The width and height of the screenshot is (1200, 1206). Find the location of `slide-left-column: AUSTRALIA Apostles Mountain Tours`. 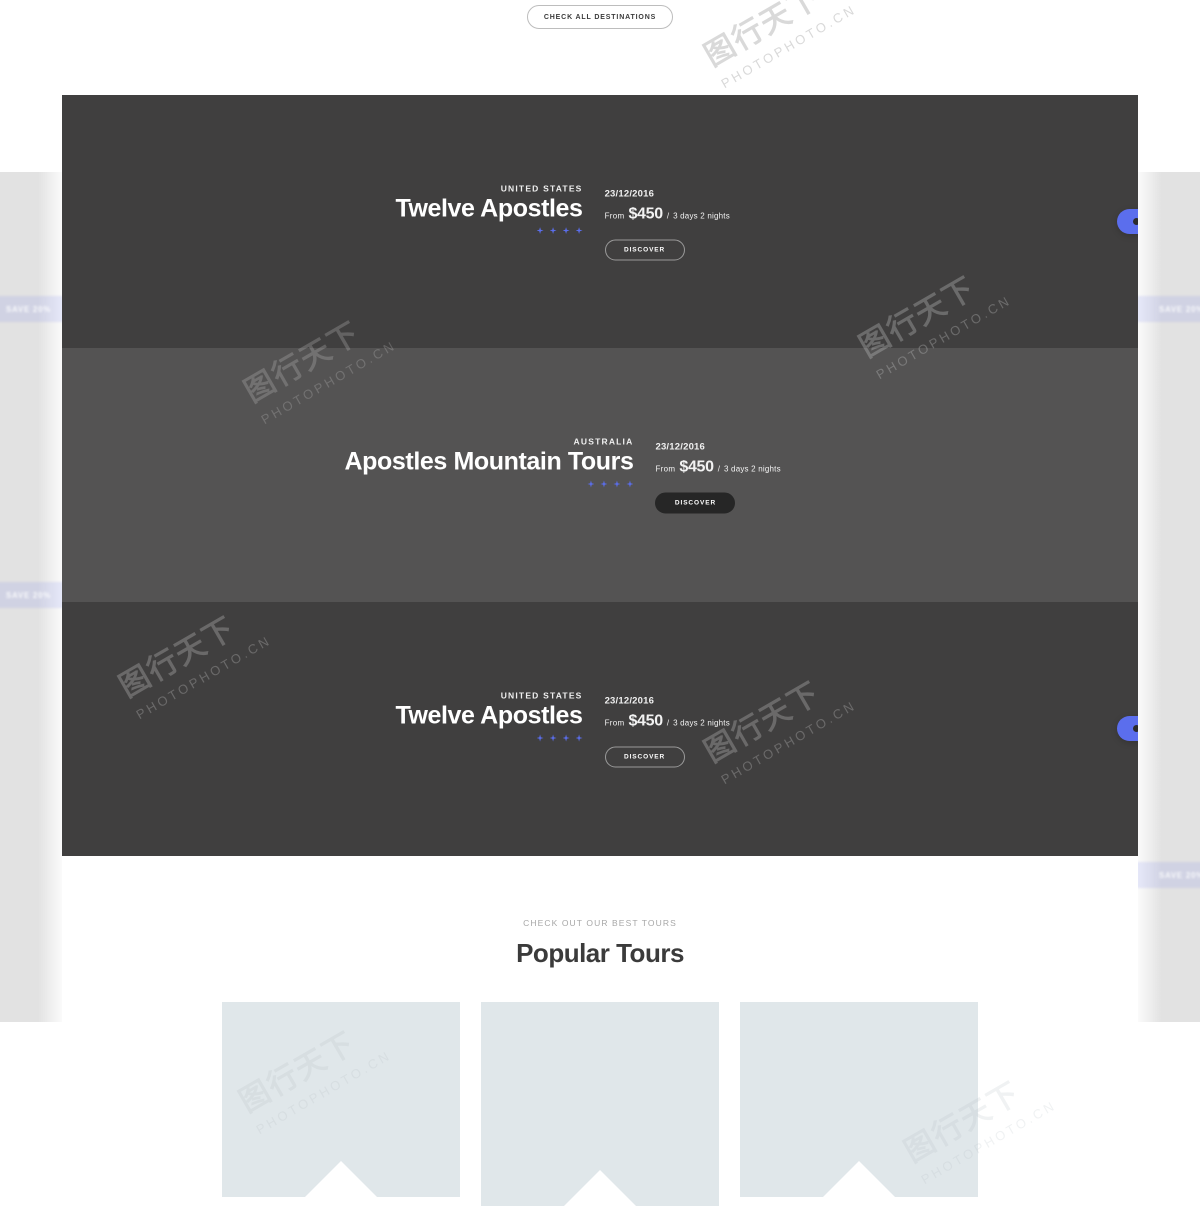

slide-left-column: AUSTRALIA Apostles Mountain Tours is located at coordinates (500, 462).